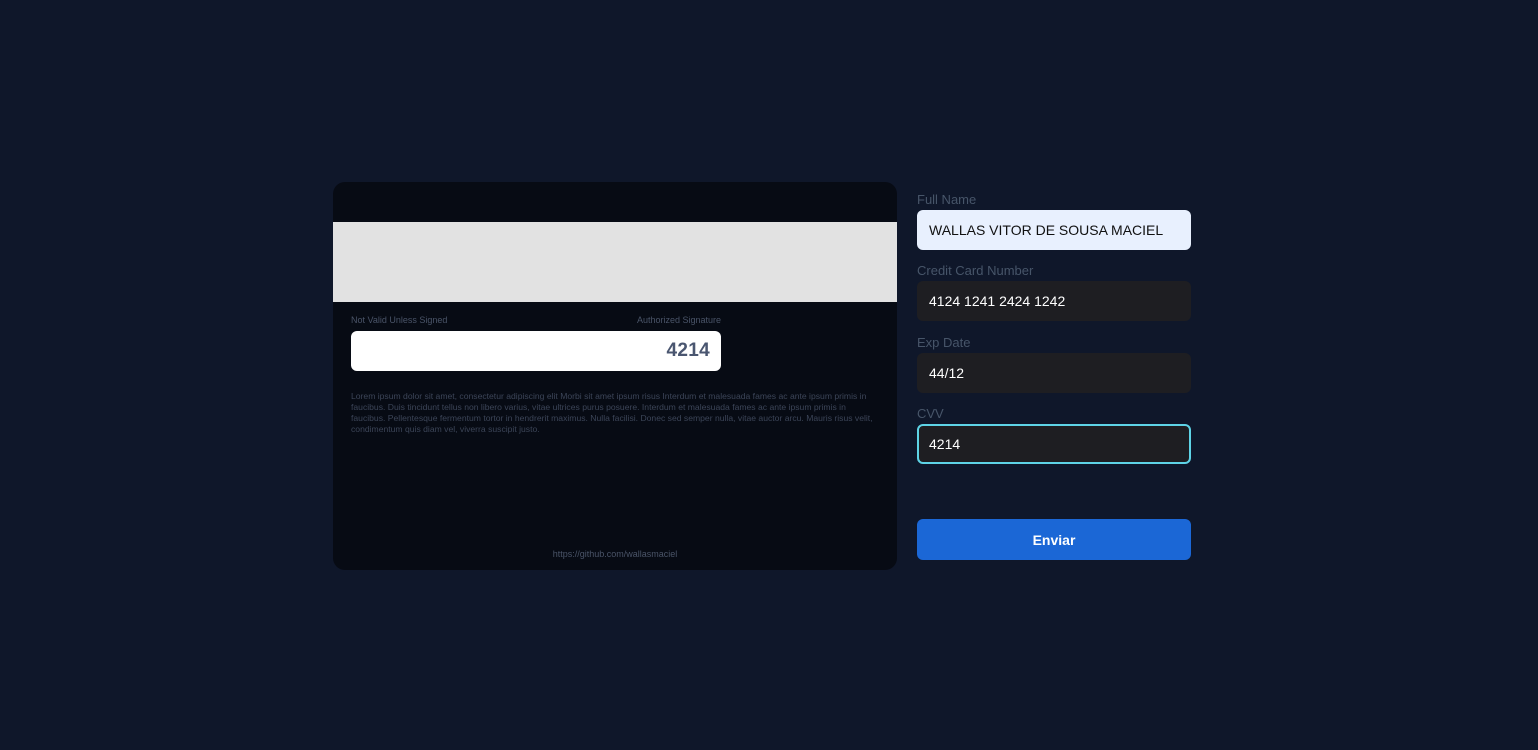 This screenshot has width=1538, height=750. I want to click on card-number-input, so click(1054, 301).